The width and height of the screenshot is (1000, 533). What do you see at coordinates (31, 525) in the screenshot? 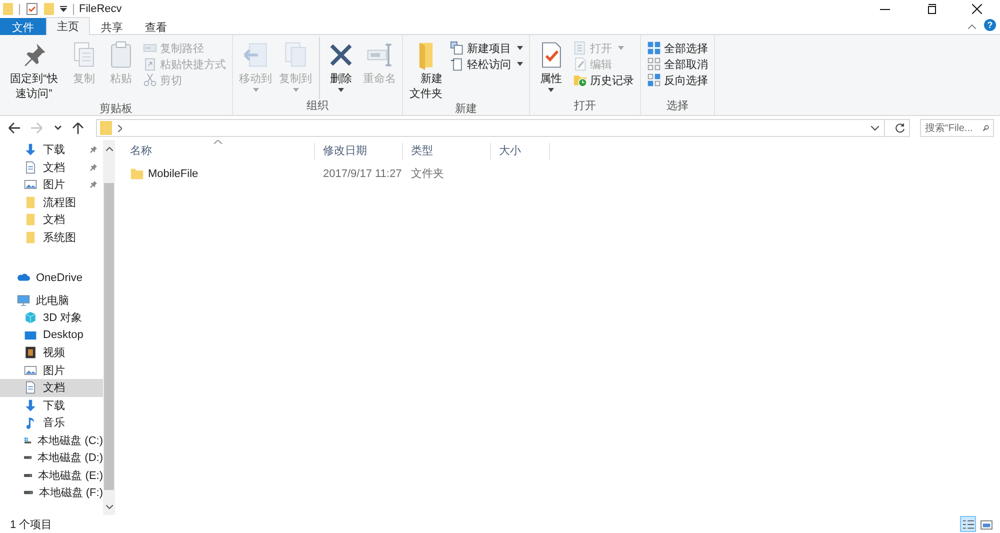
I see `item-count: 1 个项目` at bounding box center [31, 525].